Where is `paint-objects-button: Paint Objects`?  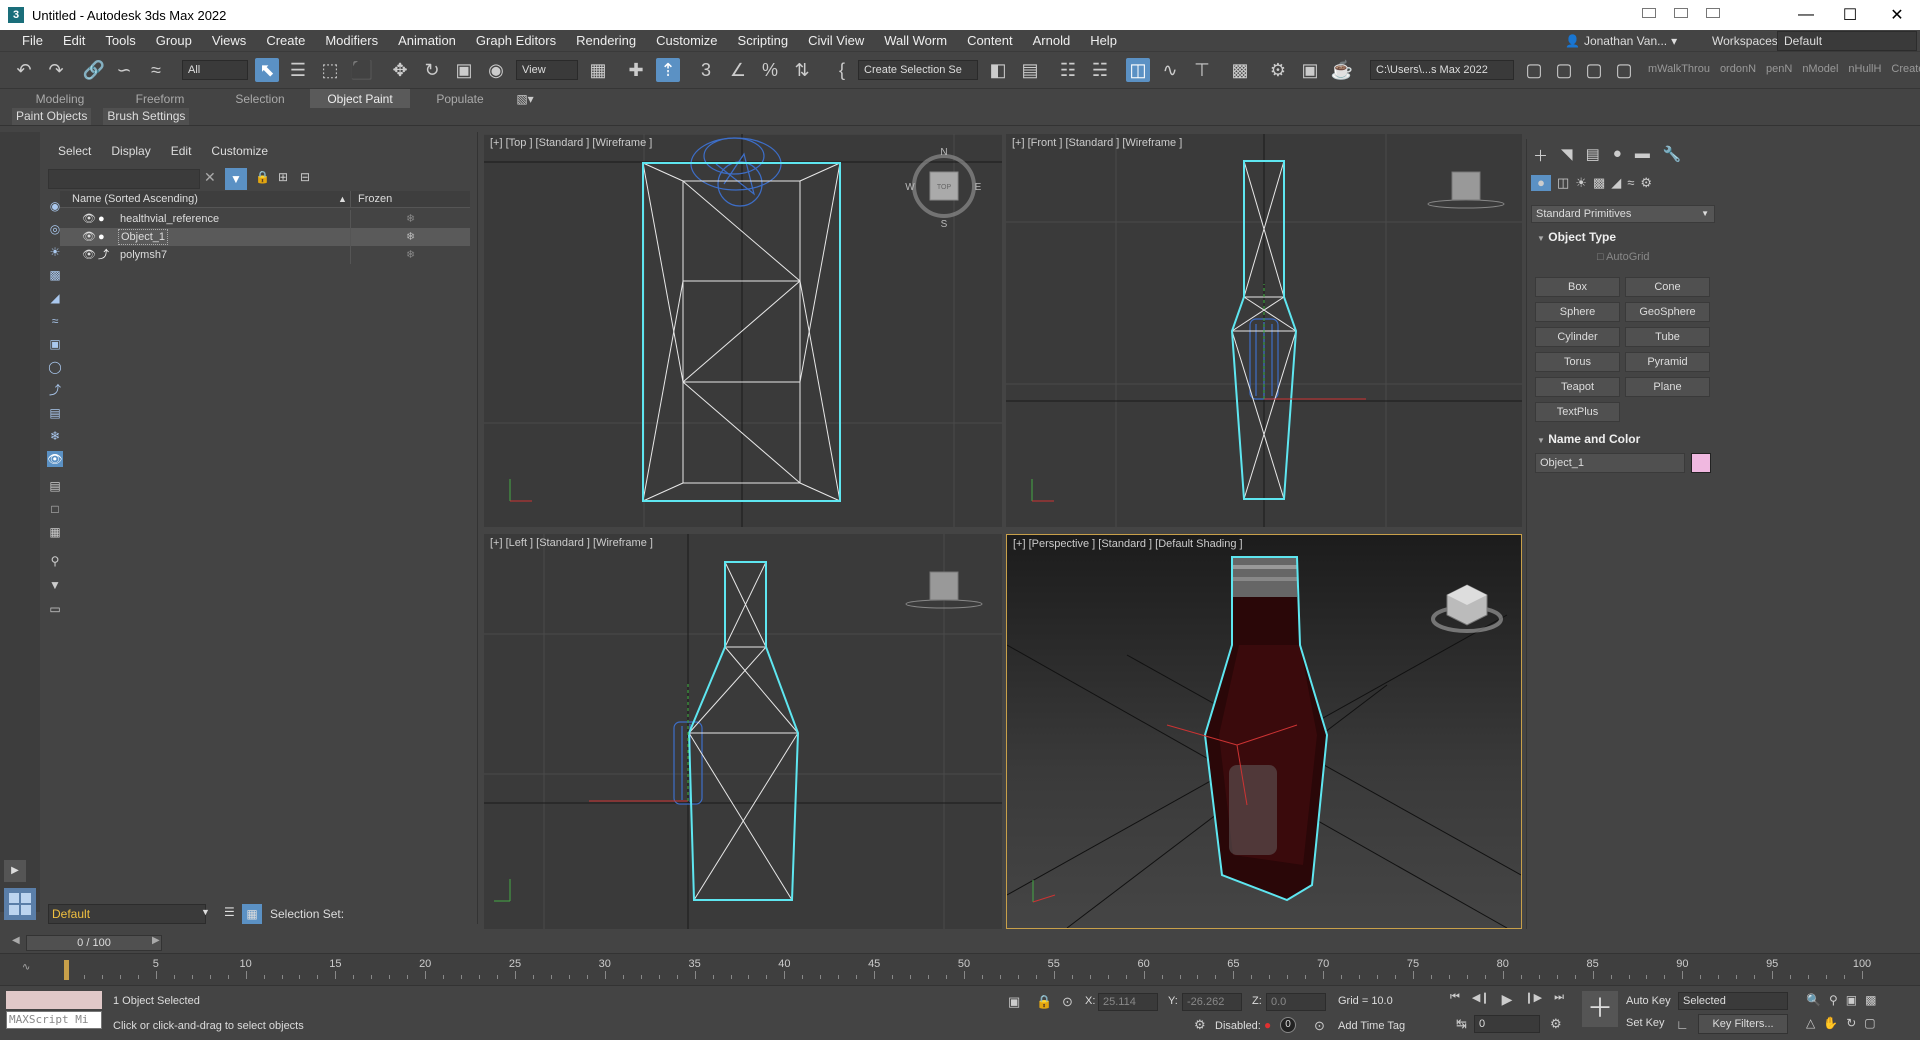
paint-objects-button: Paint Objects is located at coordinates (52, 116).